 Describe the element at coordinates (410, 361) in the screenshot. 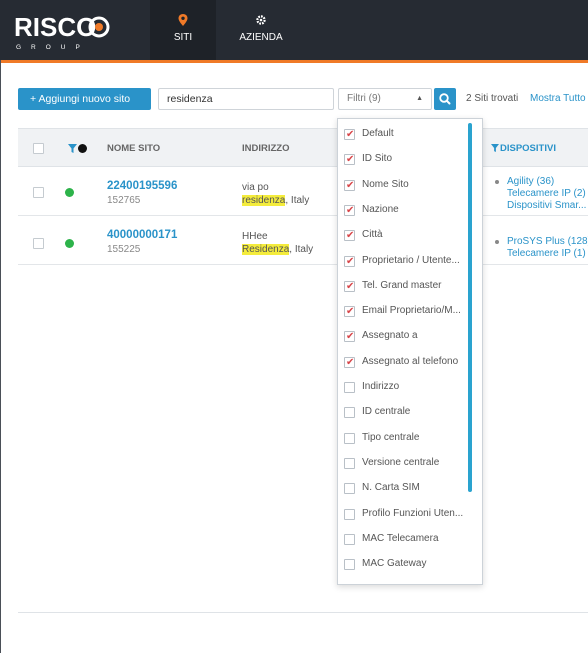

I see `filter-option-label: Assegnato al telefono` at that location.